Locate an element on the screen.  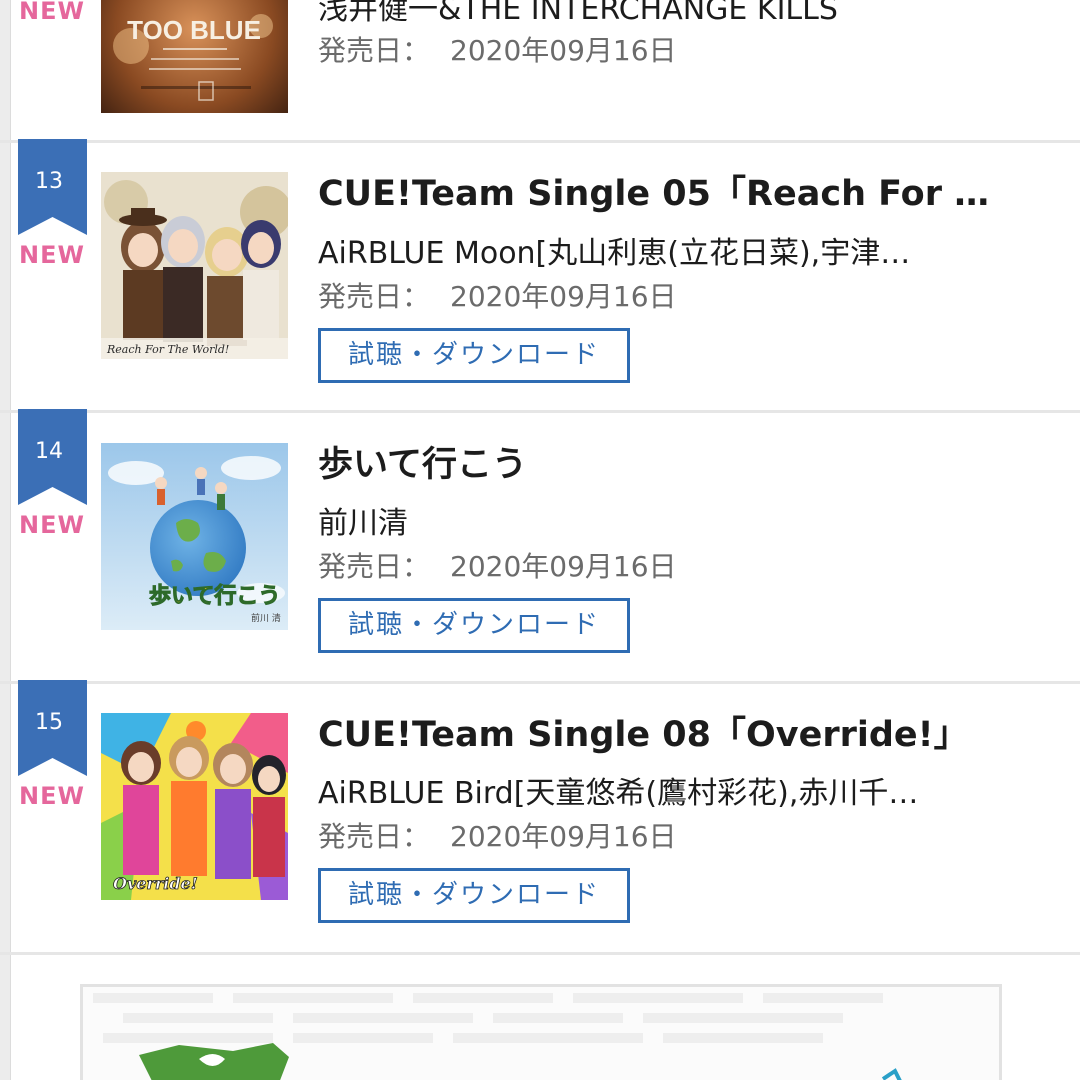
album-cover-image: 歩いて行こう 前川 清 is located at coordinates (194, 536).